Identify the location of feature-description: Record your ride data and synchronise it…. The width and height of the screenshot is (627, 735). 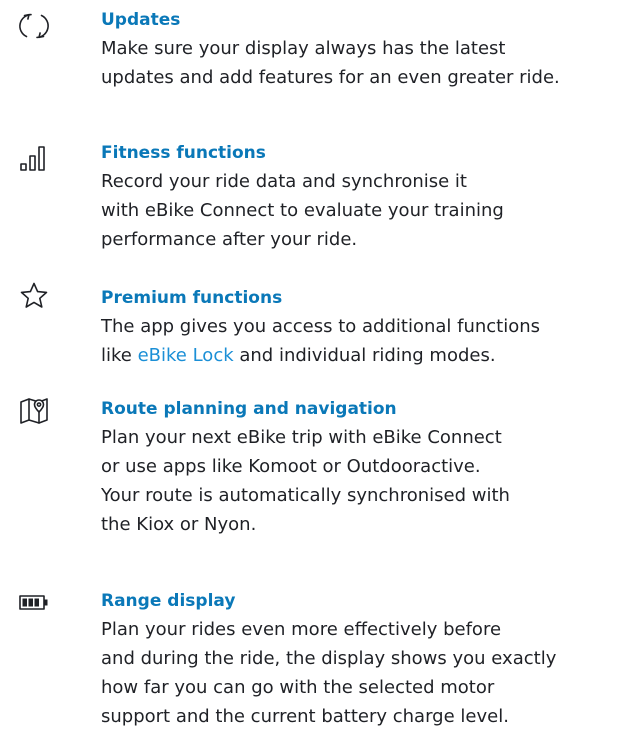
(302, 210).